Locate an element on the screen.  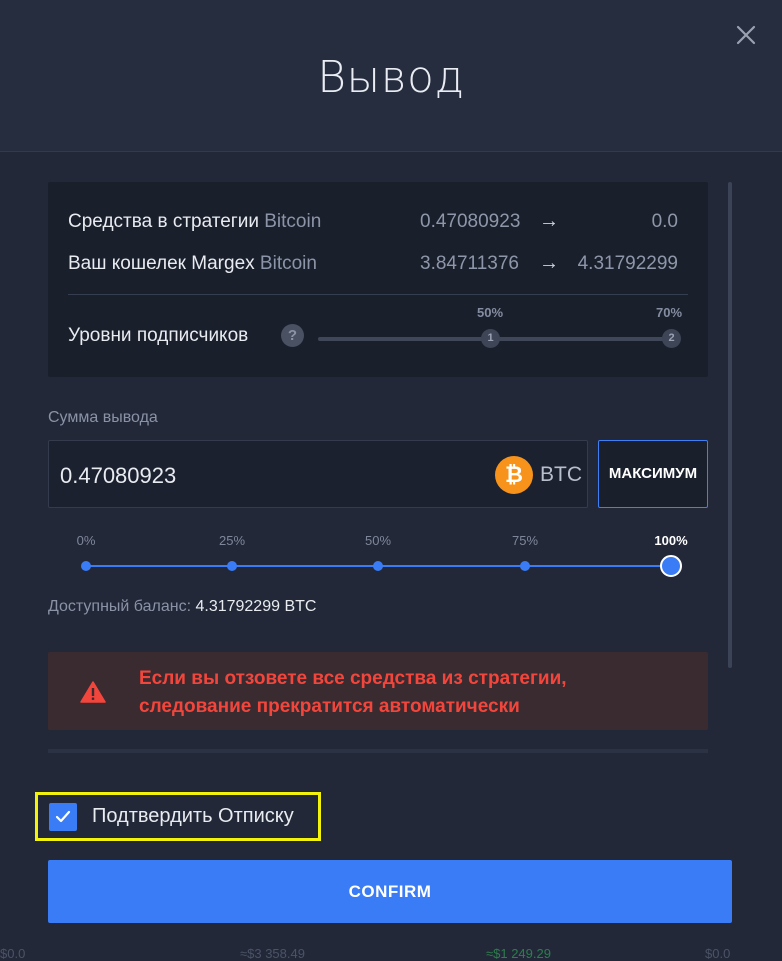
warning-icon is located at coordinates (93, 694).